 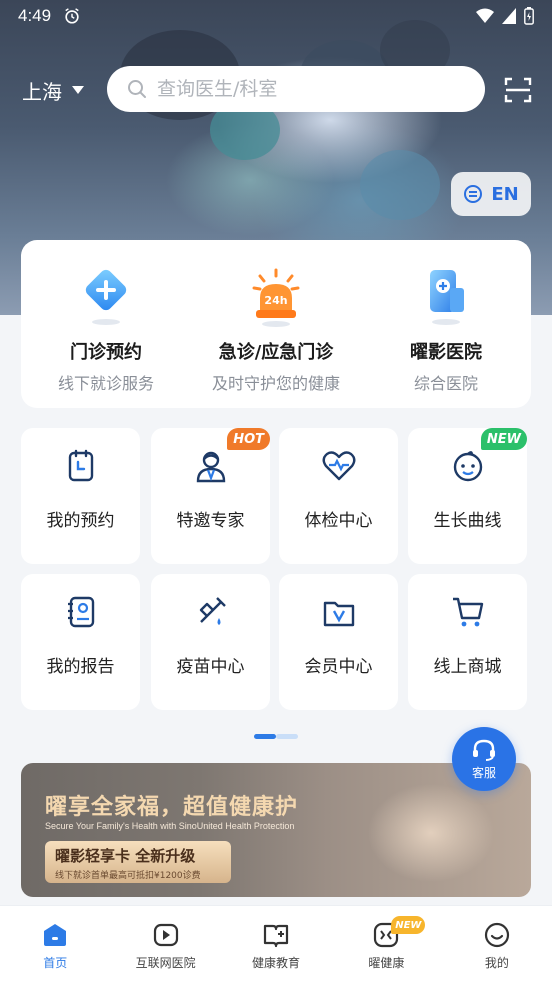 What do you see at coordinates (276, 352) in the screenshot?
I see `service-title: 急诊/应急门诊` at bounding box center [276, 352].